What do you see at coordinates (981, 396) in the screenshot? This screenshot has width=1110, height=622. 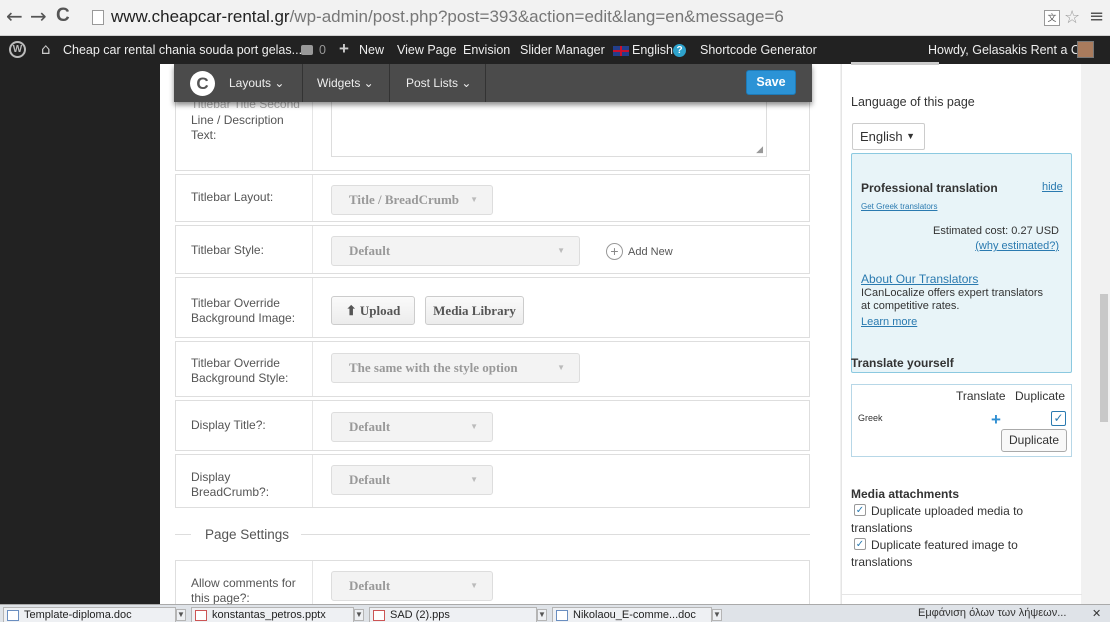 I see `column-header: Translate` at bounding box center [981, 396].